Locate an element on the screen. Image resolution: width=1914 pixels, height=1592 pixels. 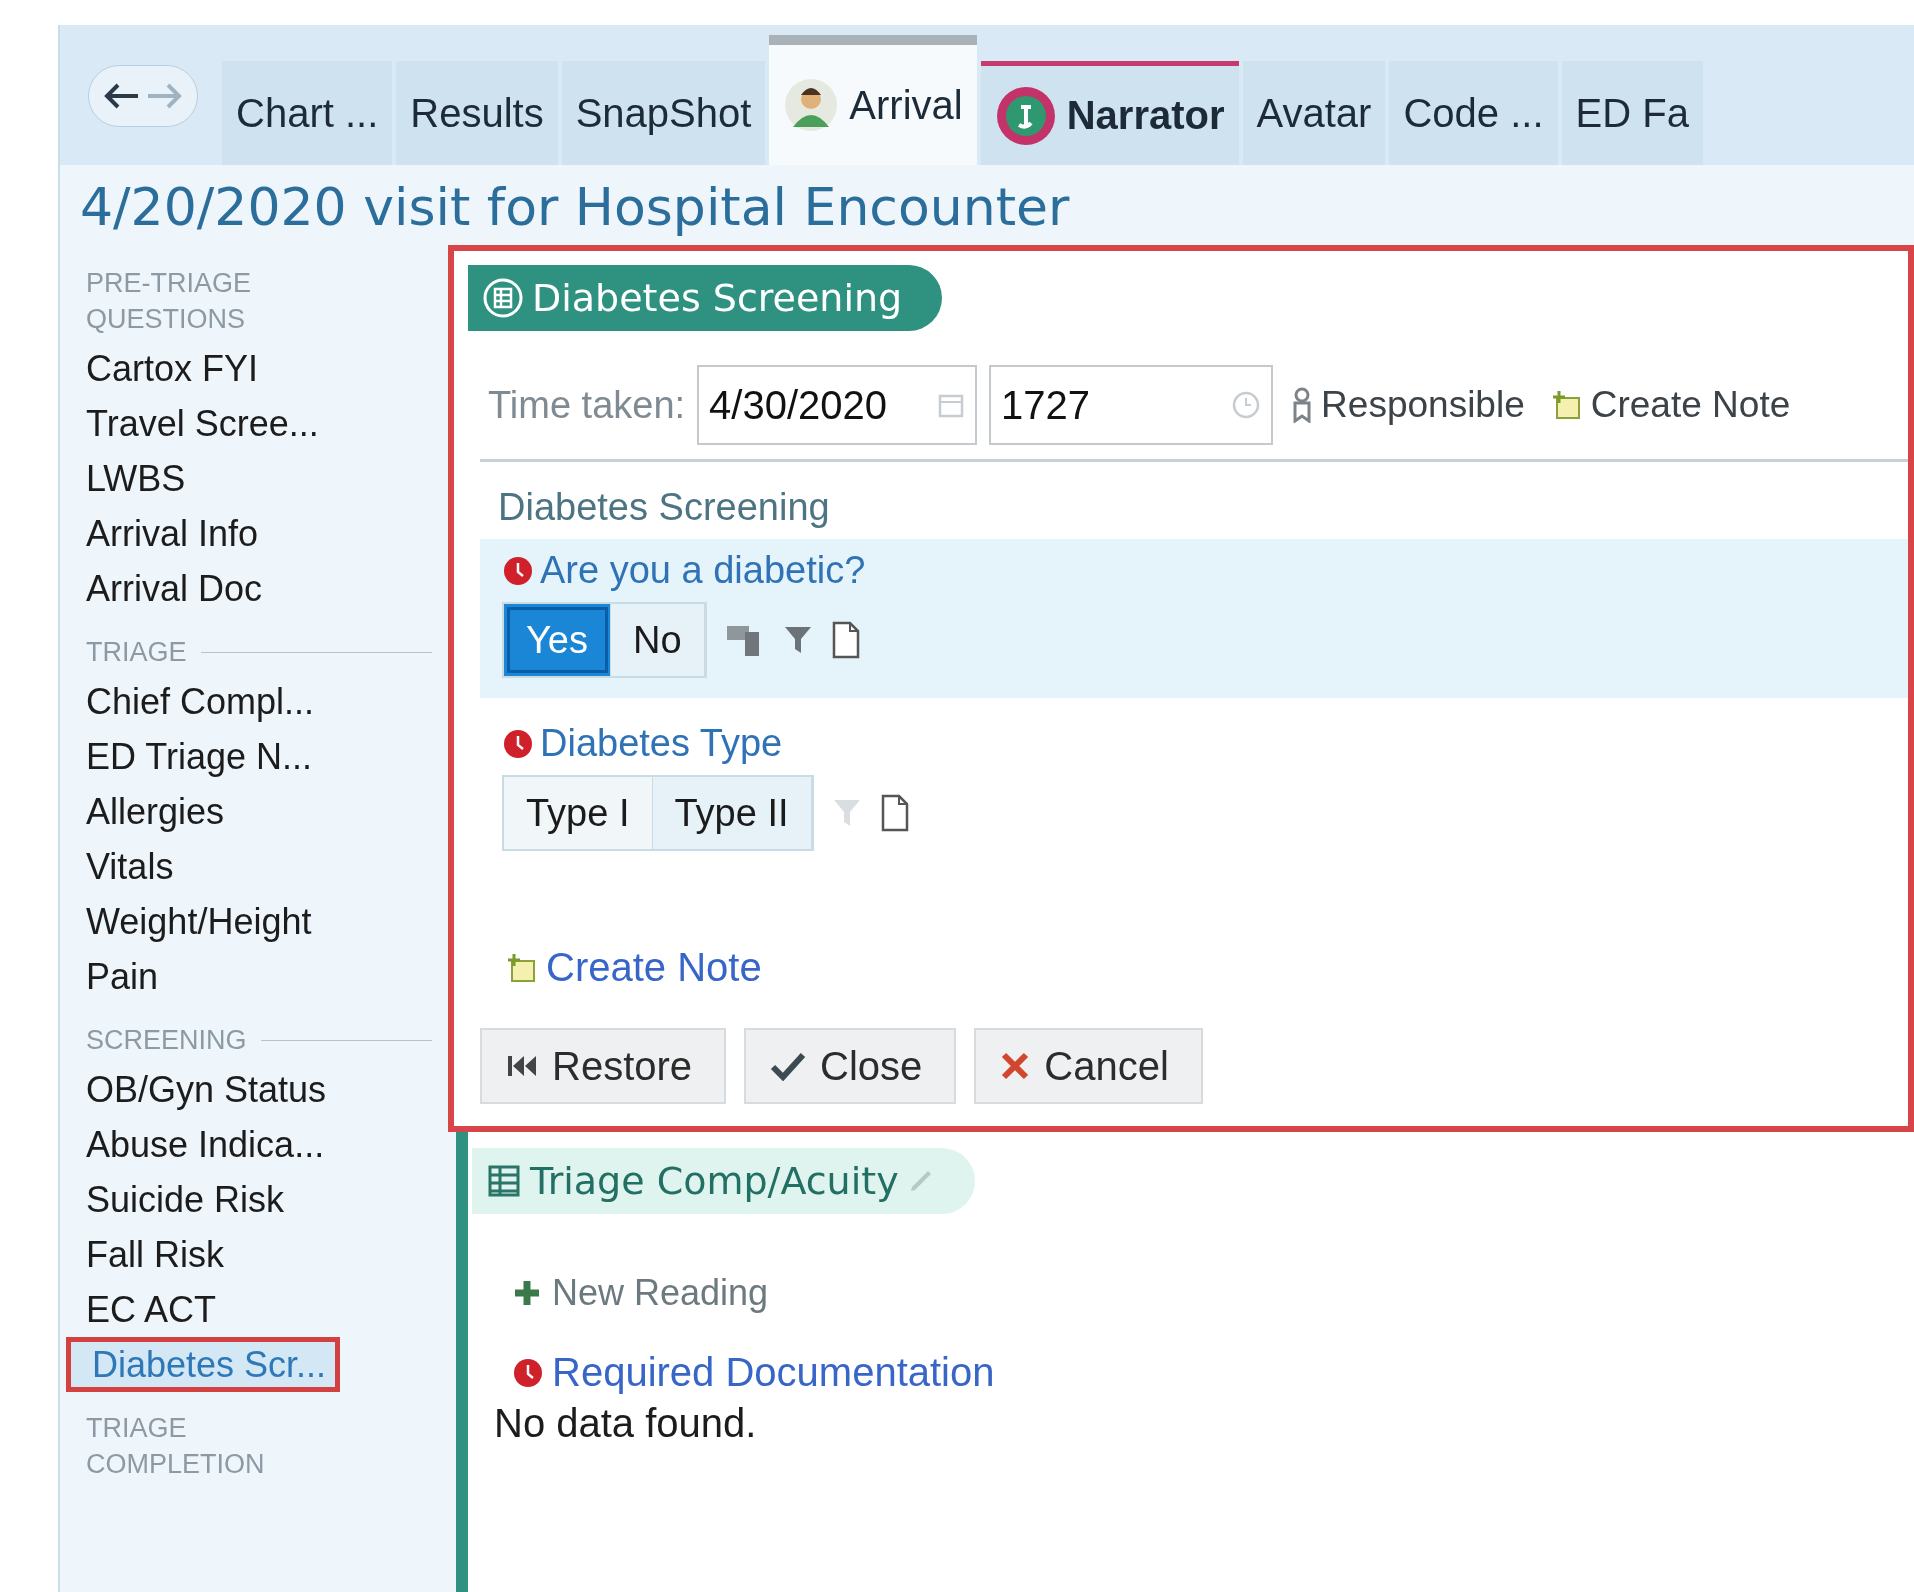
sidebar-item: Arrival Doc is located at coordinates (161, 588).